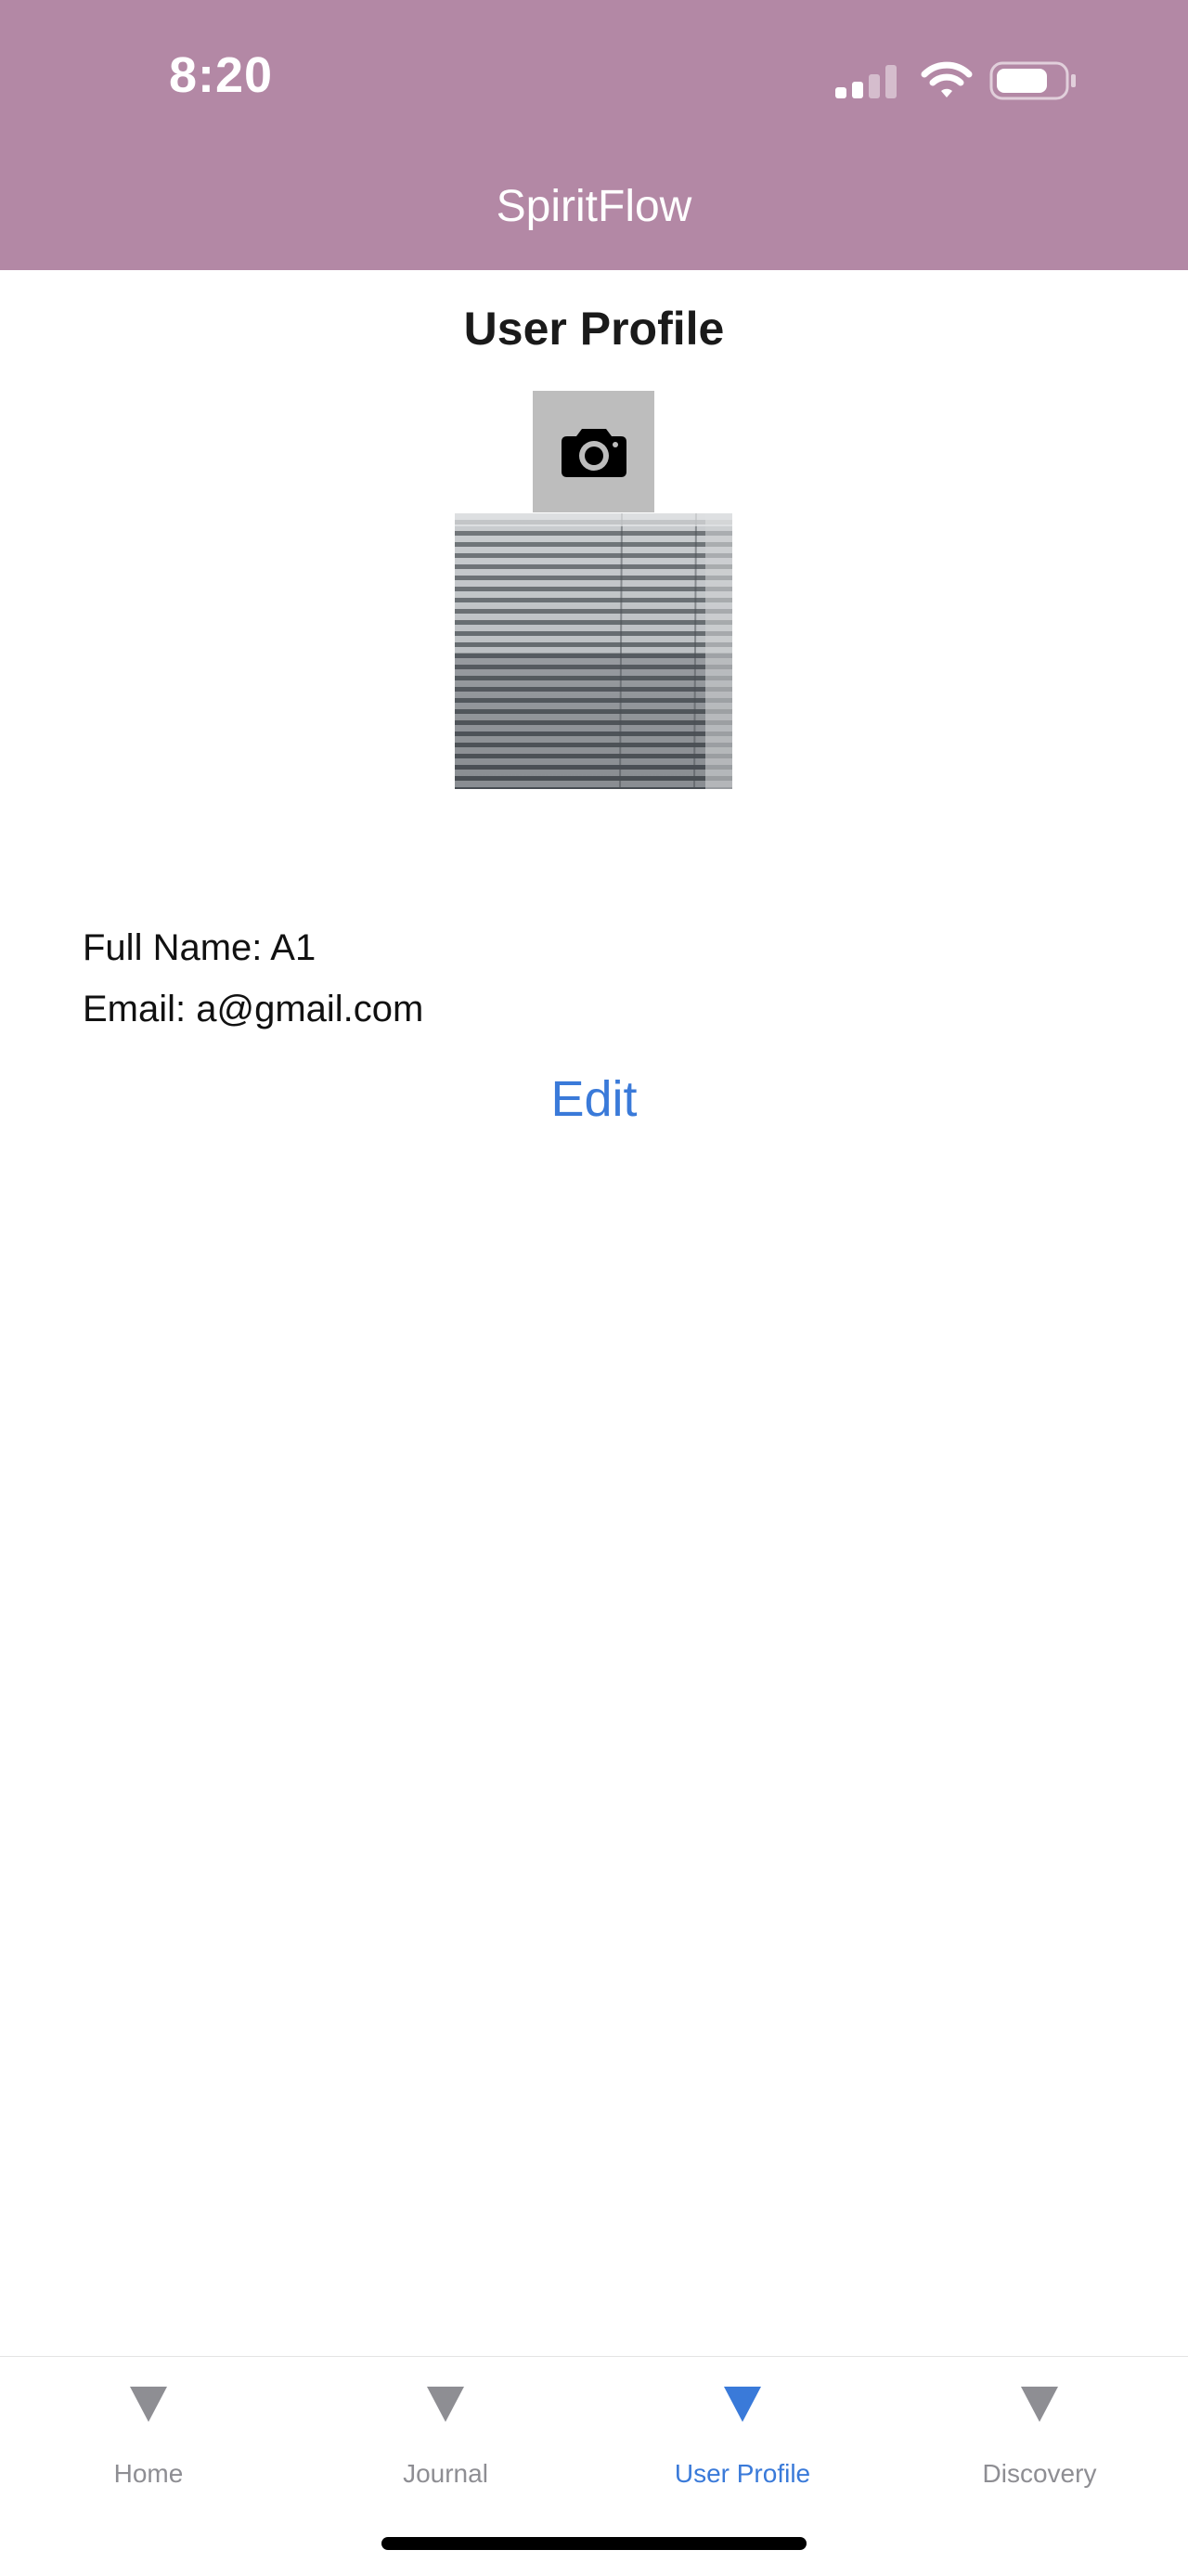 This screenshot has height=2576, width=1188. I want to click on status-icons, so click(958, 80).